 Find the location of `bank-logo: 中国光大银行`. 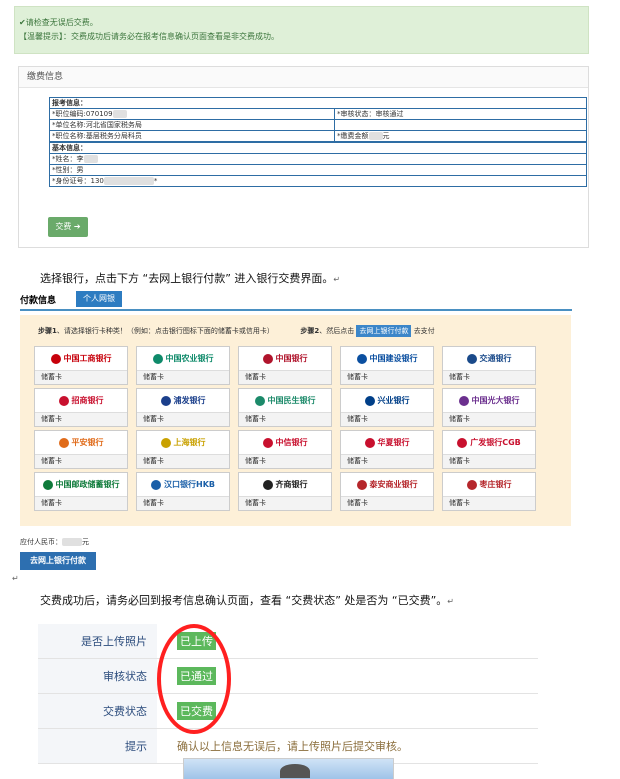

bank-logo: 中国光大银行 is located at coordinates (489, 401).